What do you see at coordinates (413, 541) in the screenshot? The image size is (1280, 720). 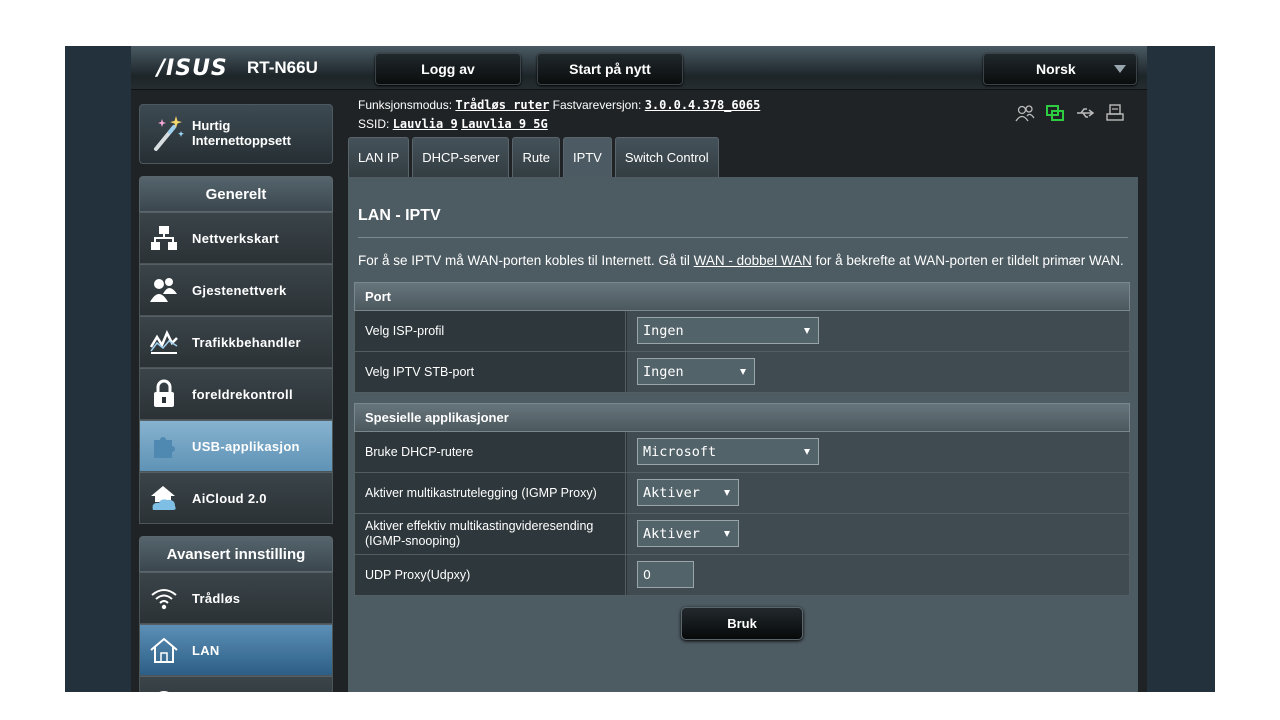 I see `igmp-snooping-label-line2: (IGMP-snooping)` at bounding box center [413, 541].